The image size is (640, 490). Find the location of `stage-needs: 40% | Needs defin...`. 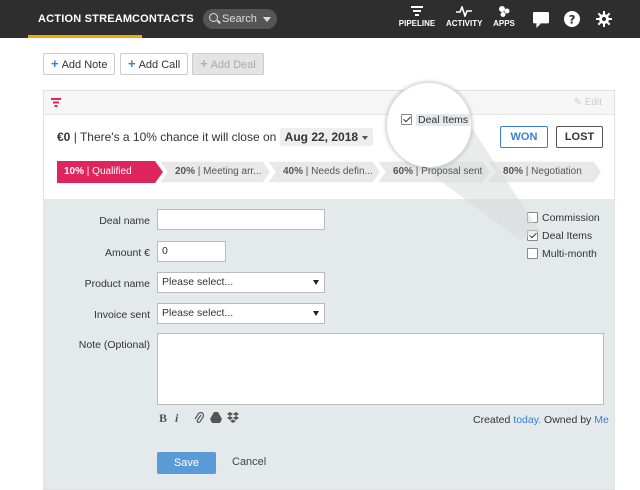

stage-needs: 40% | Needs defin... is located at coordinates (324, 172).